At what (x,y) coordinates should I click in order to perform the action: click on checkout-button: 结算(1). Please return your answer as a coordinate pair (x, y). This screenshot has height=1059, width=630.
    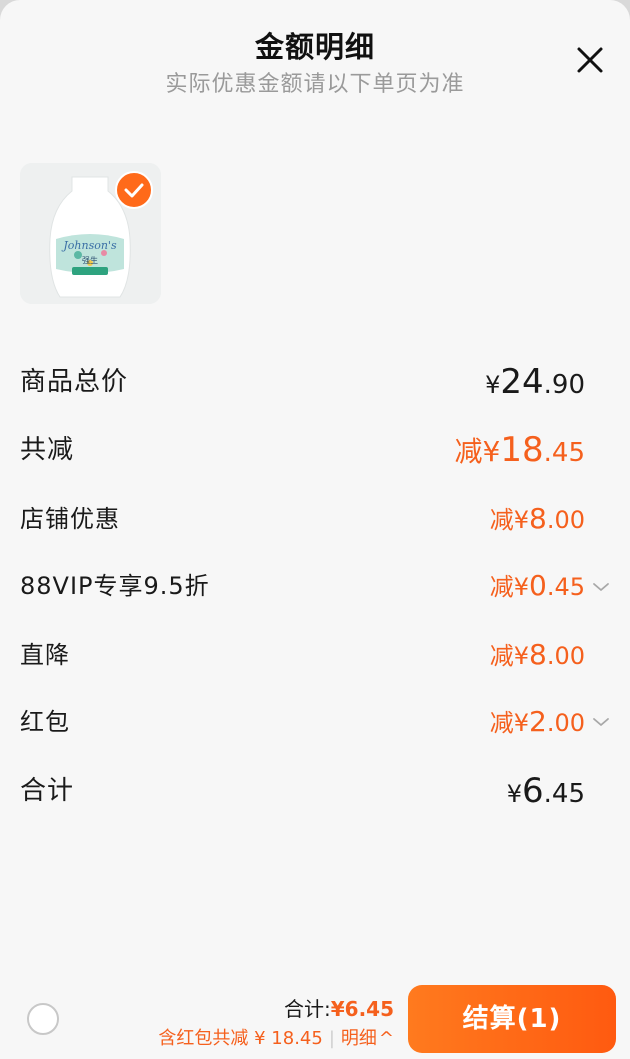
    Looking at the image, I should click on (512, 1019).